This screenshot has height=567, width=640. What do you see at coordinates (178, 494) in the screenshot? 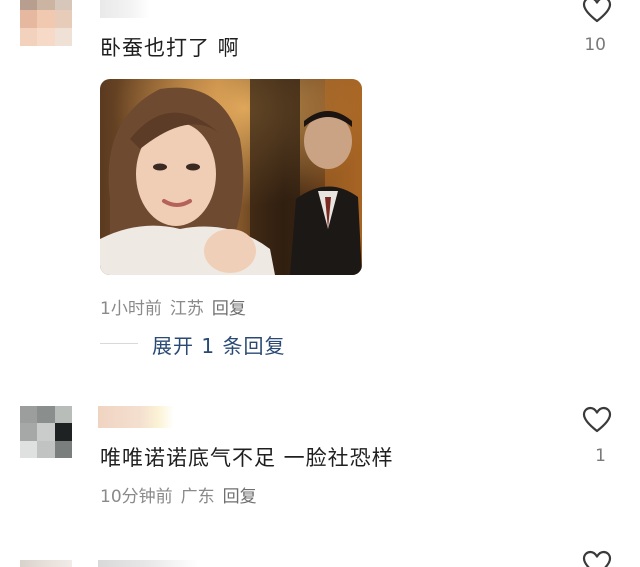
I see `comment-meta: 10分钟前 广东 回复` at bounding box center [178, 494].